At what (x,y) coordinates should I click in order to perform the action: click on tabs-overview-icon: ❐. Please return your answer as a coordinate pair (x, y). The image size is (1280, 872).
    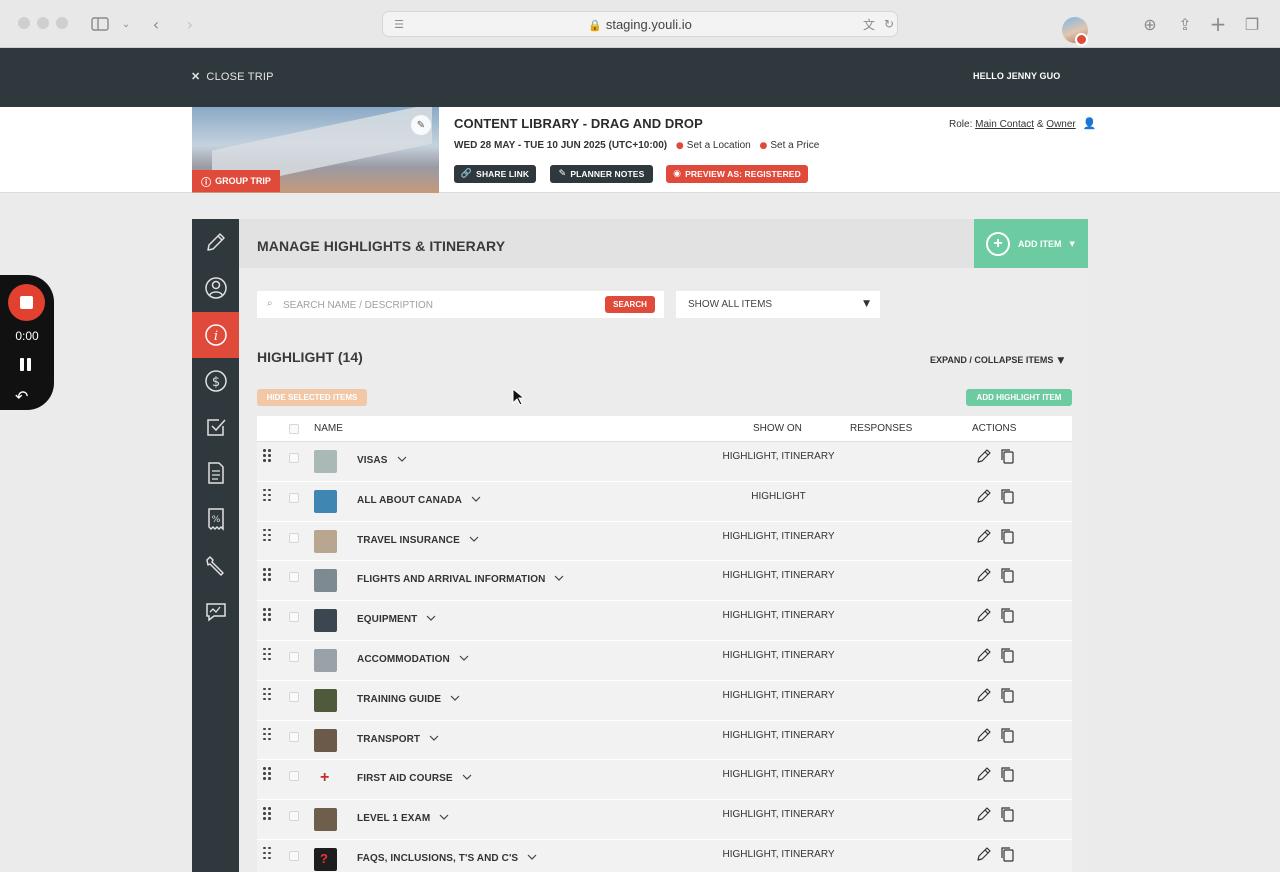
    Looking at the image, I should click on (1252, 24).